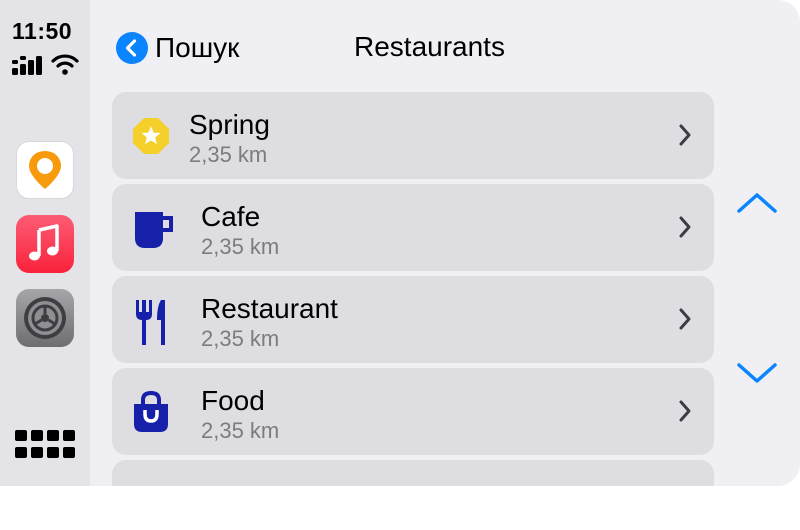 The width and height of the screenshot is (800, 530). I want to click on list-item: Cafe 2,35 km, so click(413, 227).